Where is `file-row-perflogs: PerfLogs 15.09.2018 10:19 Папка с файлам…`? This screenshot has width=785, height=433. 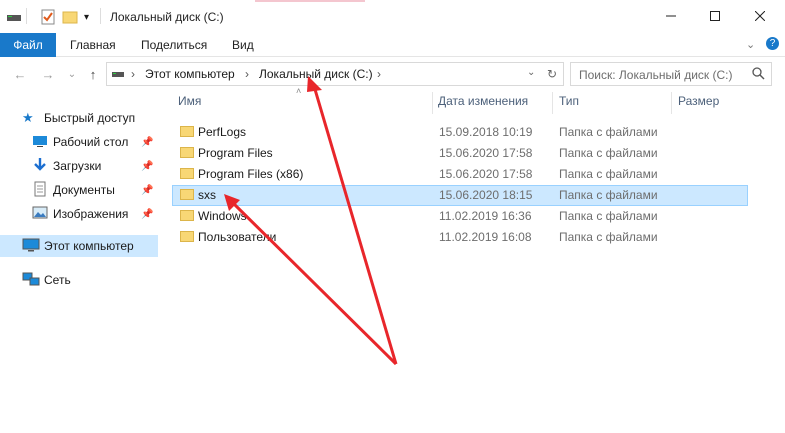
file-row-perflogs: PerfLogs 15.09.2018 10:19 Папка с файлам… is located at coordinates (460, 132).